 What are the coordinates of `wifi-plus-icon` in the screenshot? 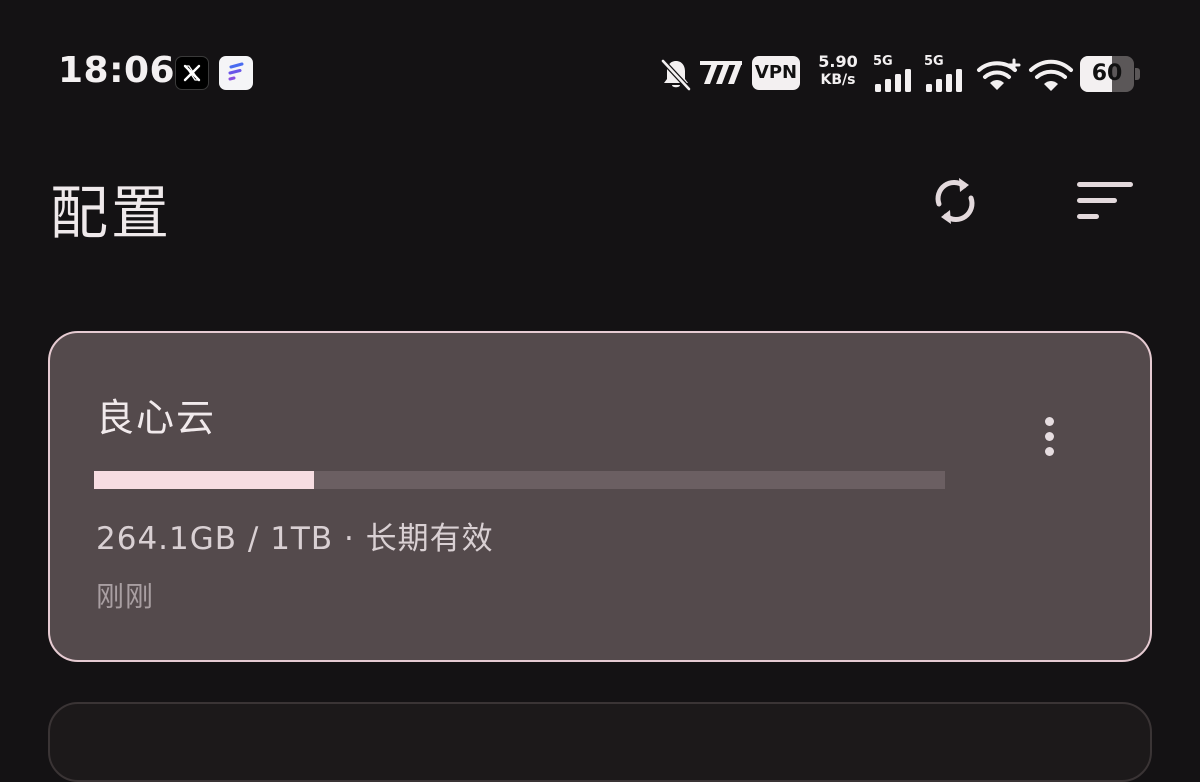 It's located at (999, 78).